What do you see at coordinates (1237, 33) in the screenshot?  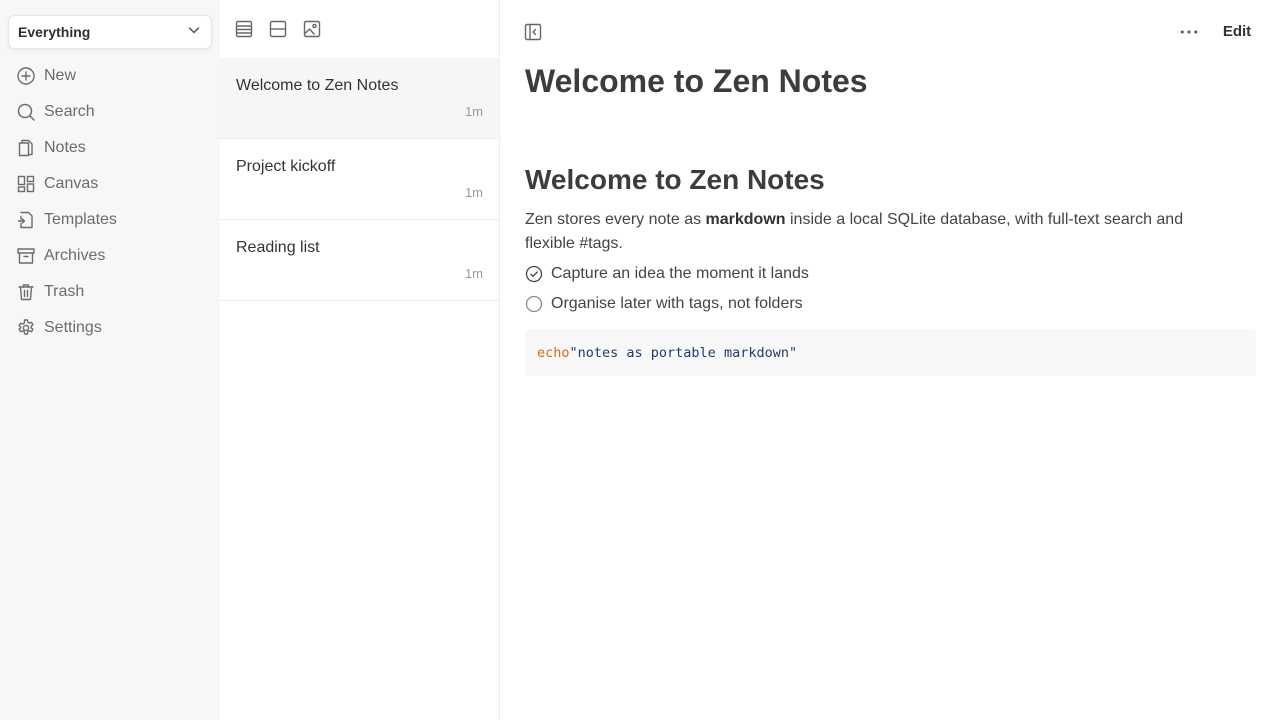 I see `edit-button: Edit` at bounding box center [1237, 33].